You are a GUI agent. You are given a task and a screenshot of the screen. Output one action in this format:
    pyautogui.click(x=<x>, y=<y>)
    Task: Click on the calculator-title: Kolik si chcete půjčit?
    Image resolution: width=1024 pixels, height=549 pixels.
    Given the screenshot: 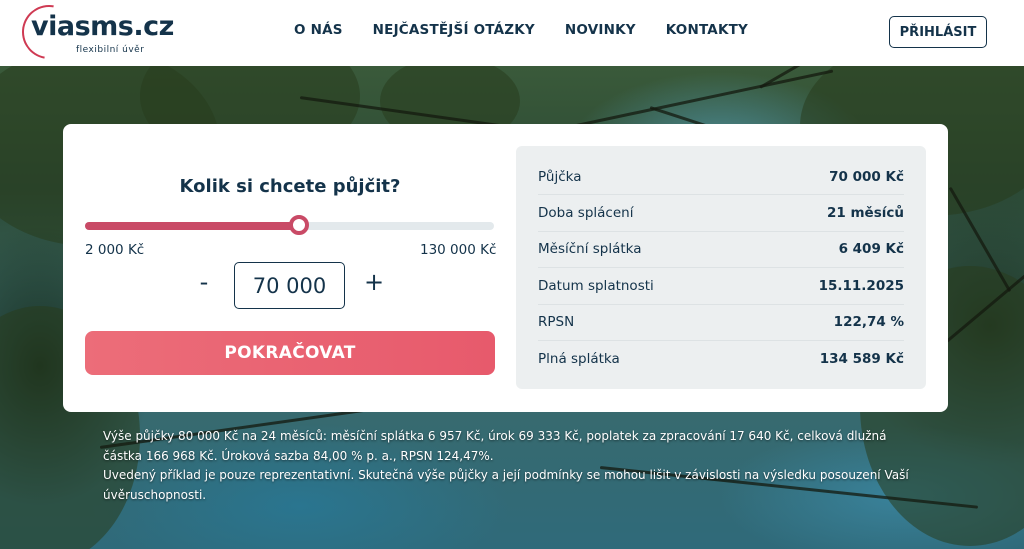 What is the action you would take?
    pyautogui.click(x=290, y=186)
    